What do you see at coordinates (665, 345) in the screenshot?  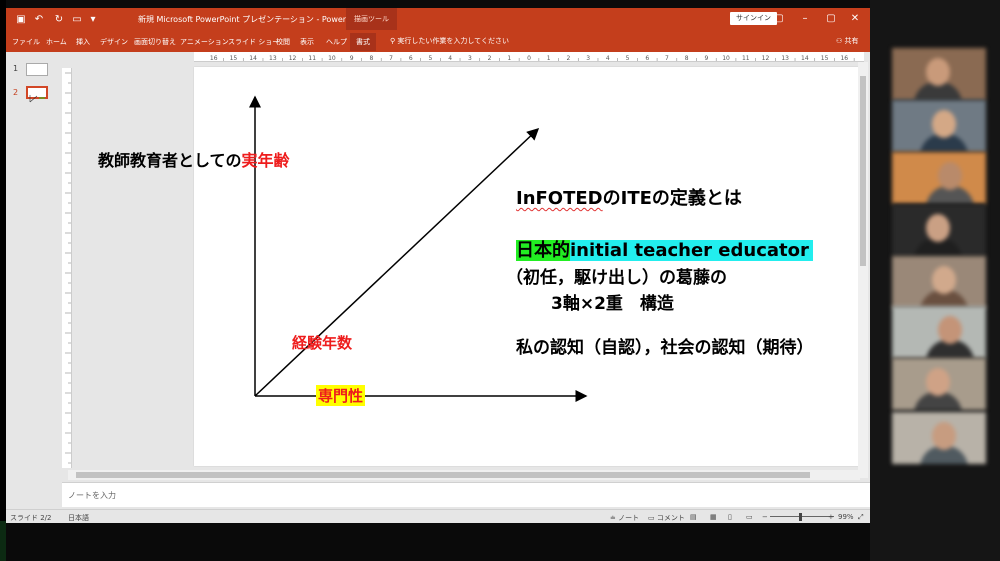 I see `definition-line-4: 私の認知（自認），社会の認知（期待）` at bounding box center [665, 345].